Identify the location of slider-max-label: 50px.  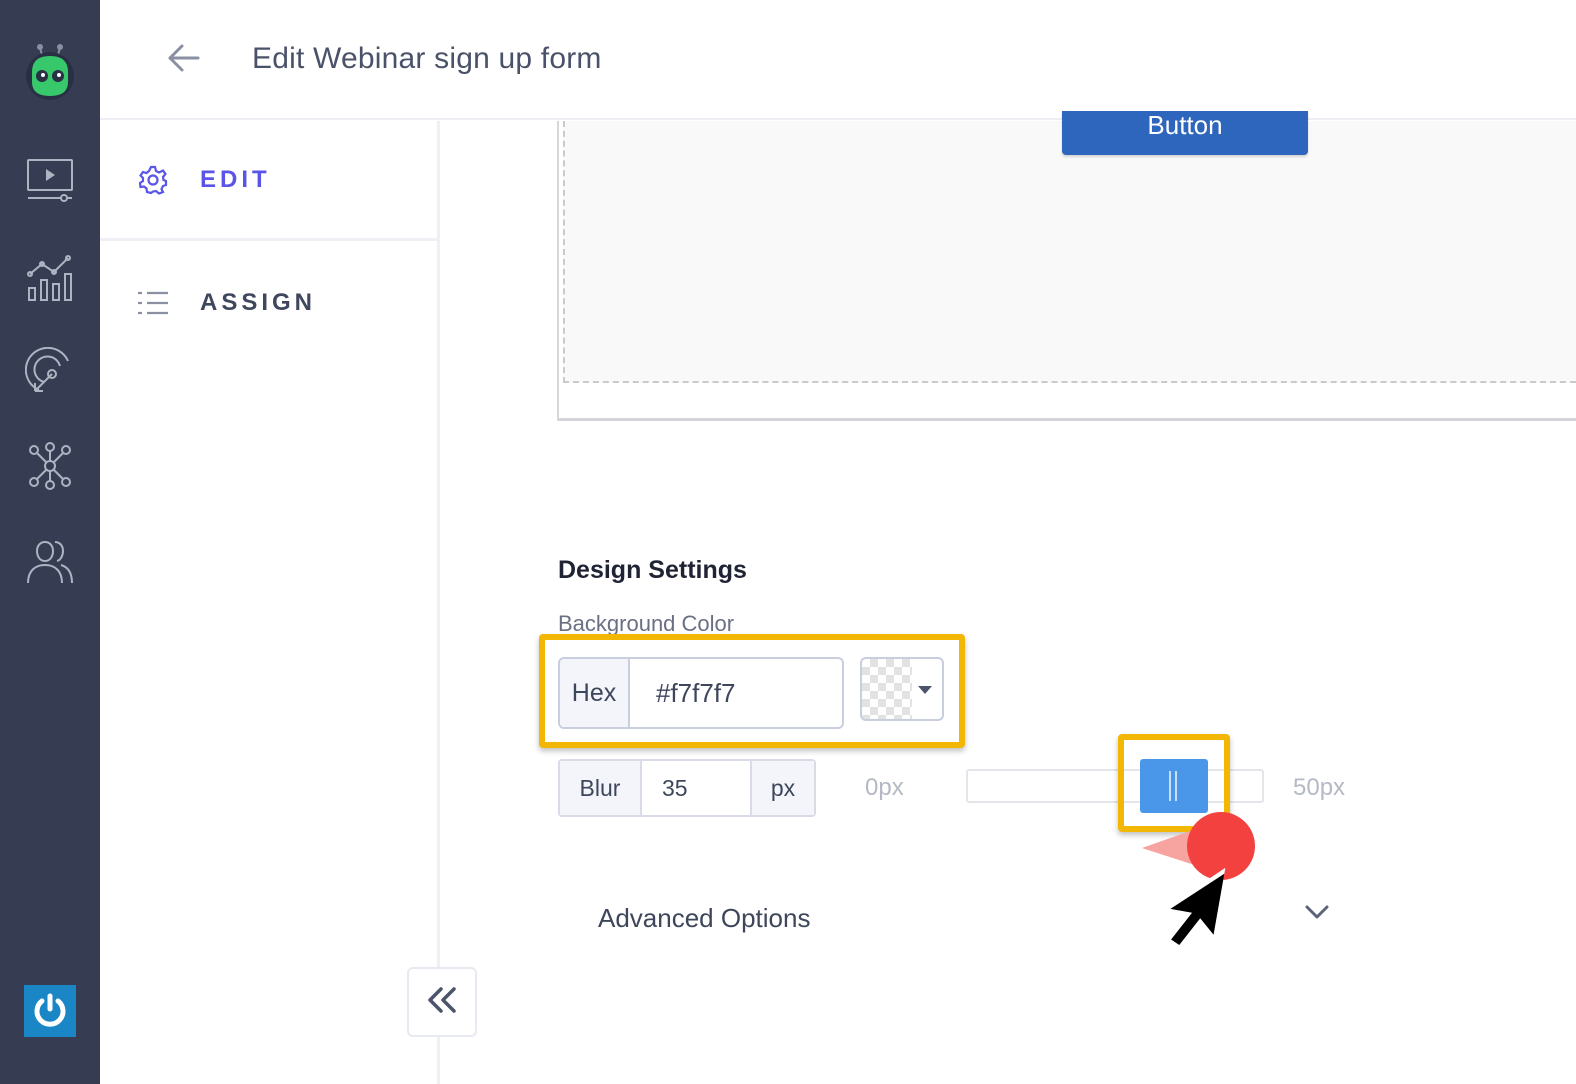
(1319, 787).